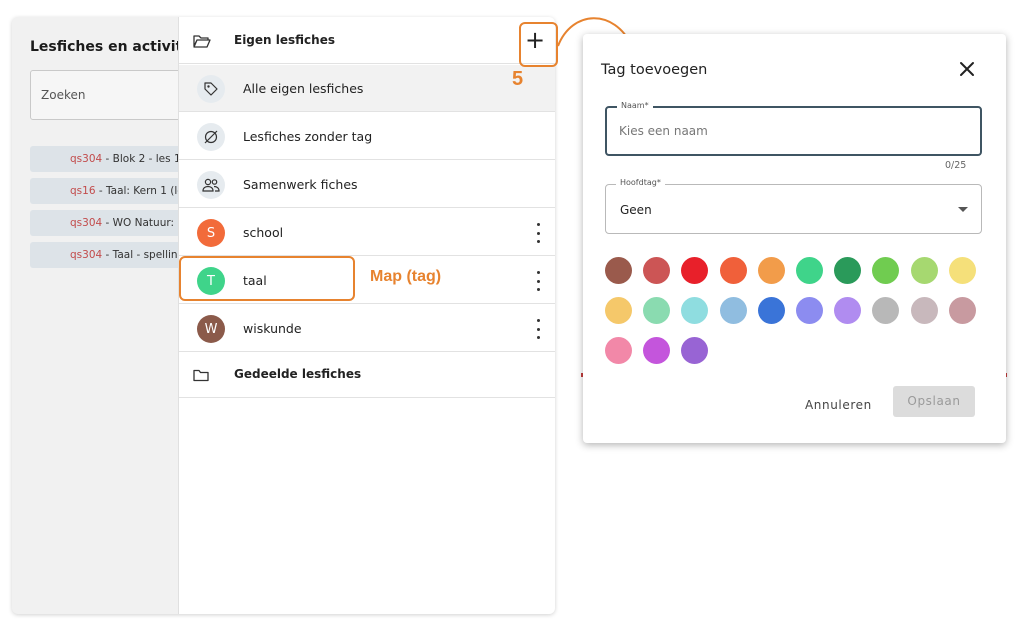 The image size is (1019, 630). I want to click on avatar: S, so click(211, 233).